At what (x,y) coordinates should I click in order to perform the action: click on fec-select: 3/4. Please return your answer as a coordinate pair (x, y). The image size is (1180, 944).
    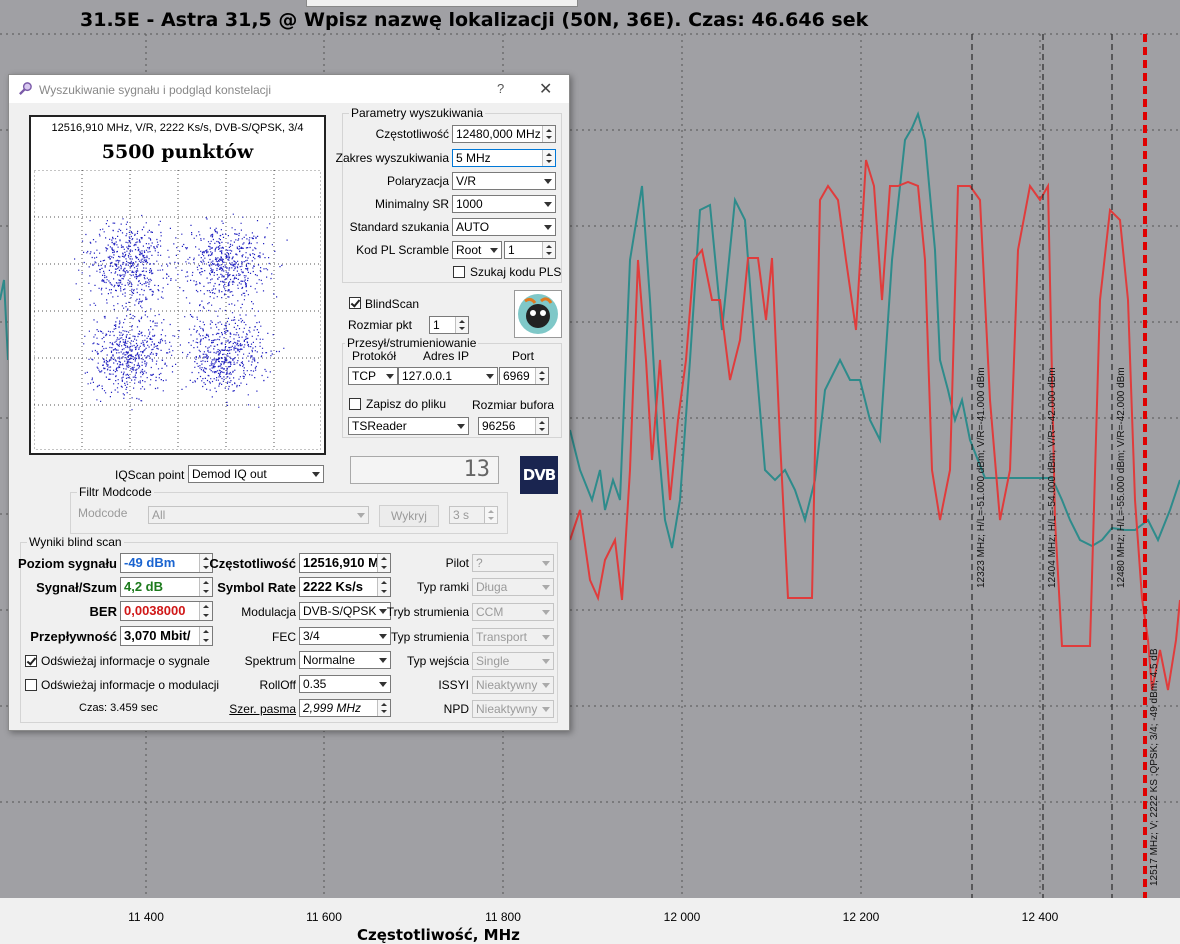
    Looking at the image, I should click on (345, 636).